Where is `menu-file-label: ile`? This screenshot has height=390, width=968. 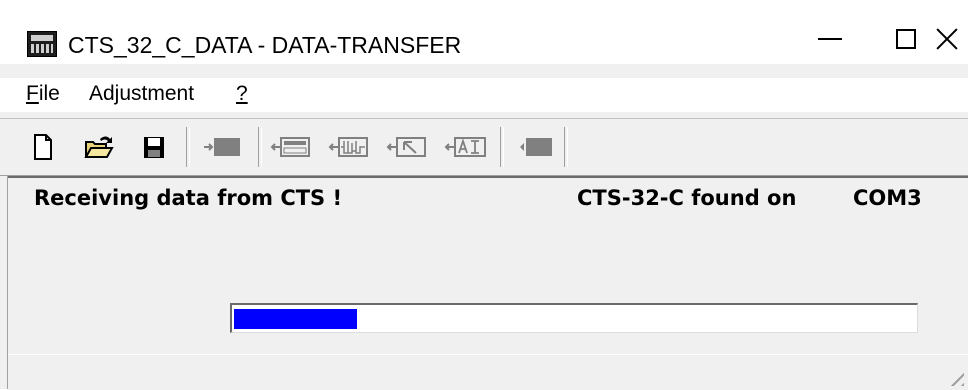 menu-file-label: ile is located at coordinates (49, 93).